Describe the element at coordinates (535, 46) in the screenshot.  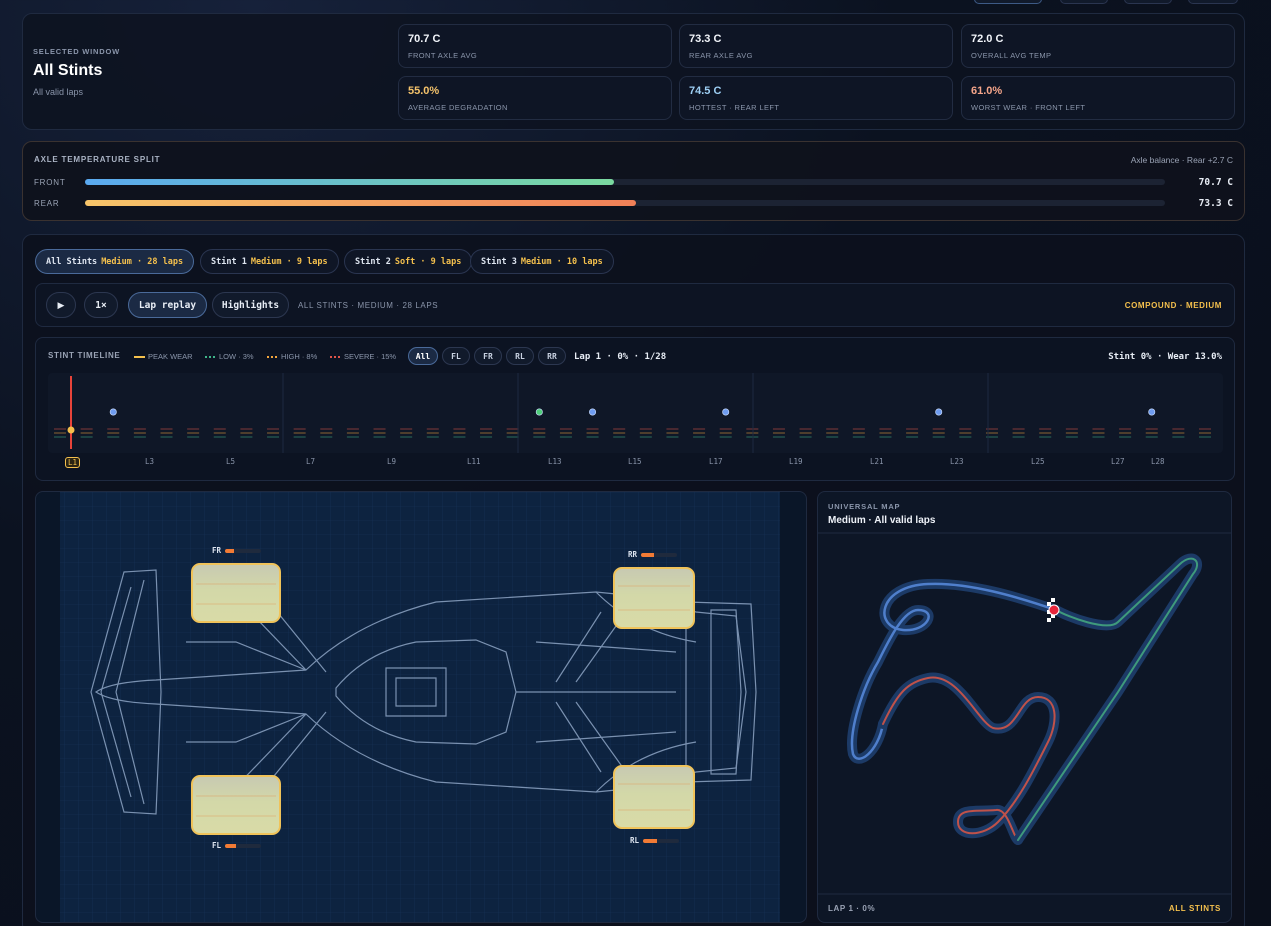
I see `stat-card: 70.7 C FRONT AXLE AVG` at that location.